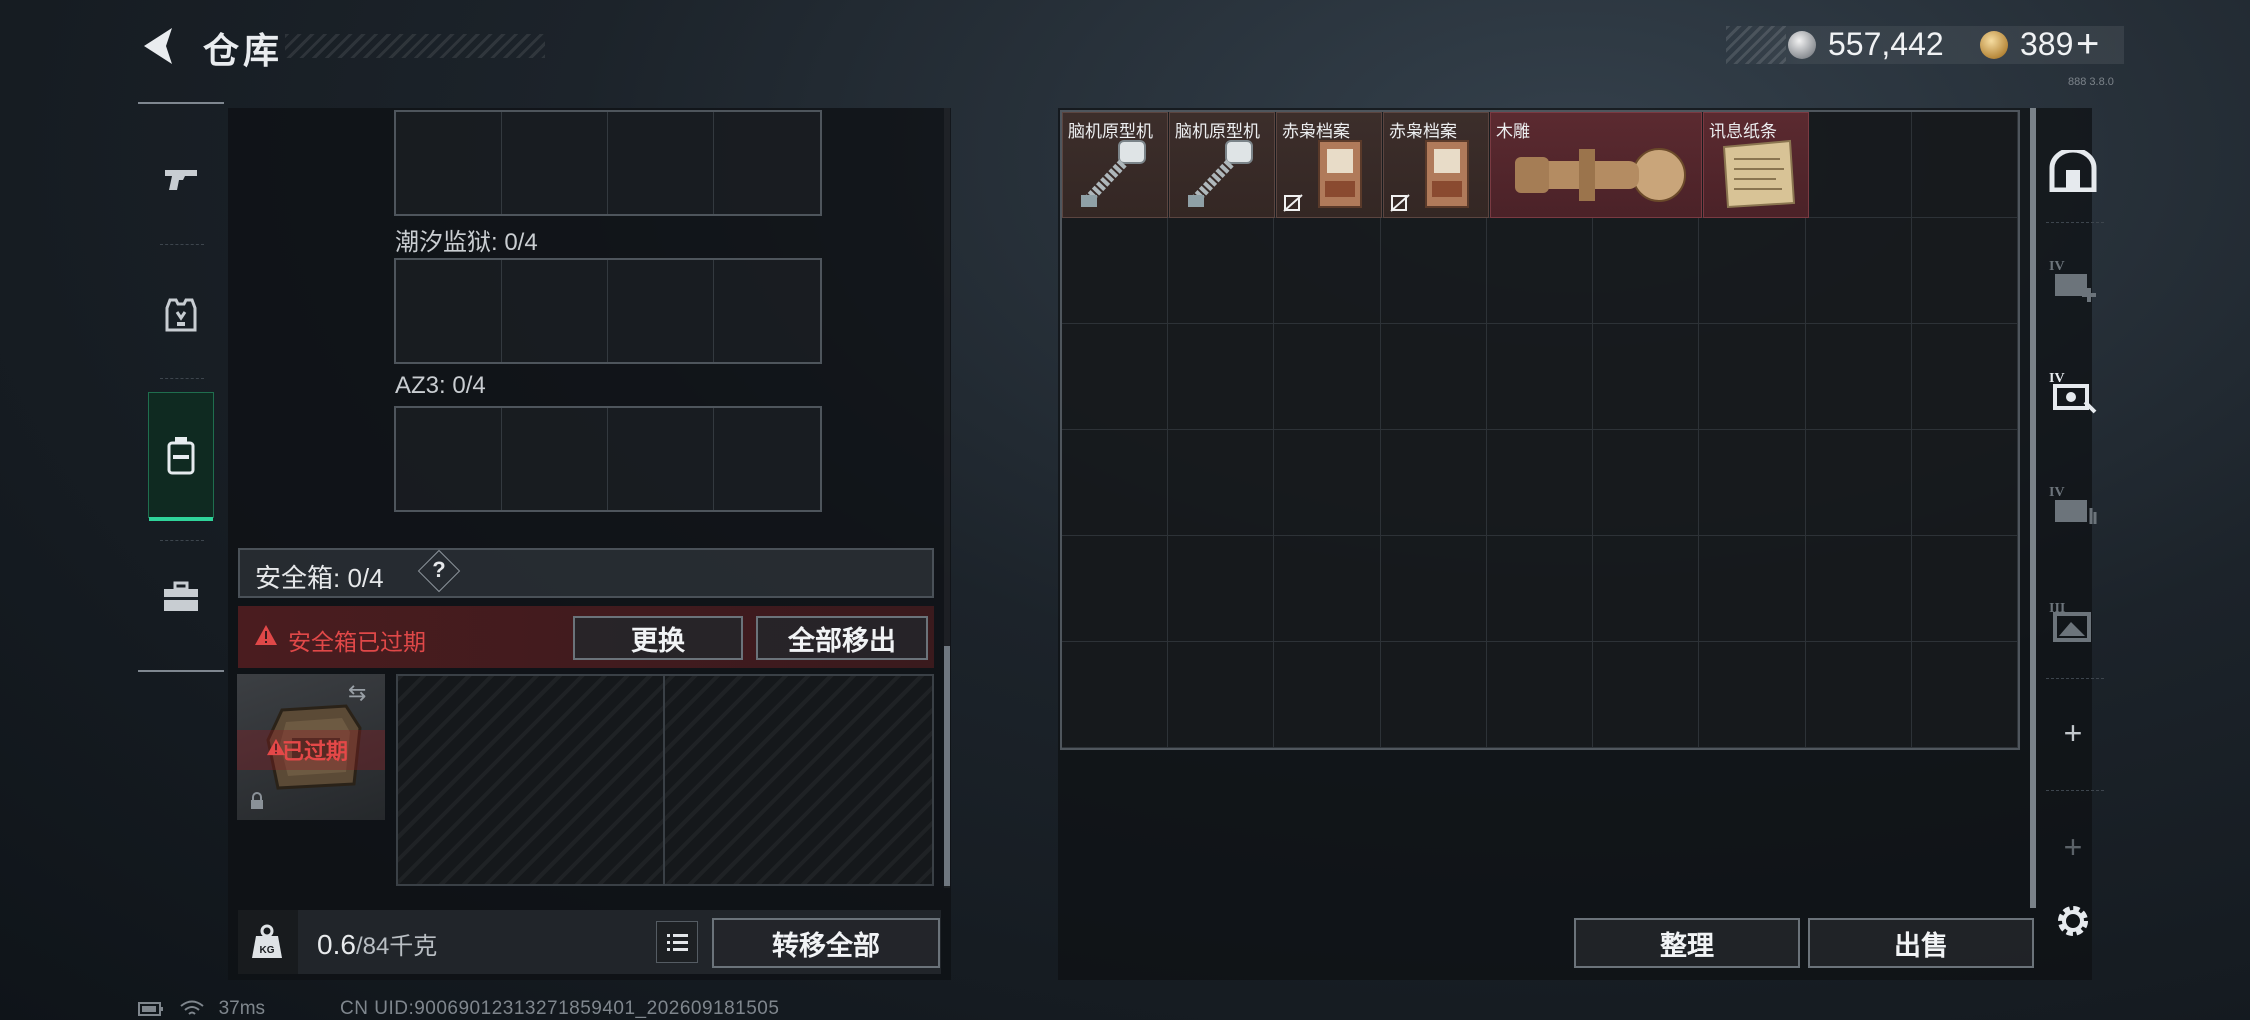 This screenshot has width=2250, height=1020. I want to click on tab-weapons, so click(181, 179).